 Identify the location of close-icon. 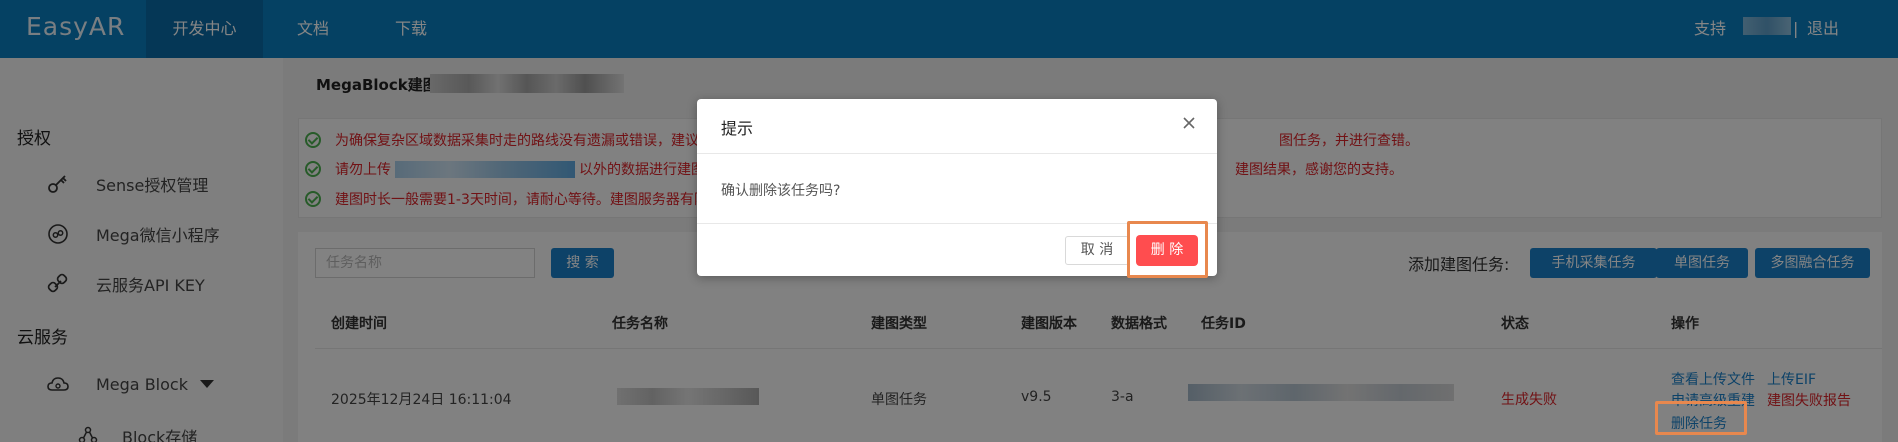
(1189, 123).